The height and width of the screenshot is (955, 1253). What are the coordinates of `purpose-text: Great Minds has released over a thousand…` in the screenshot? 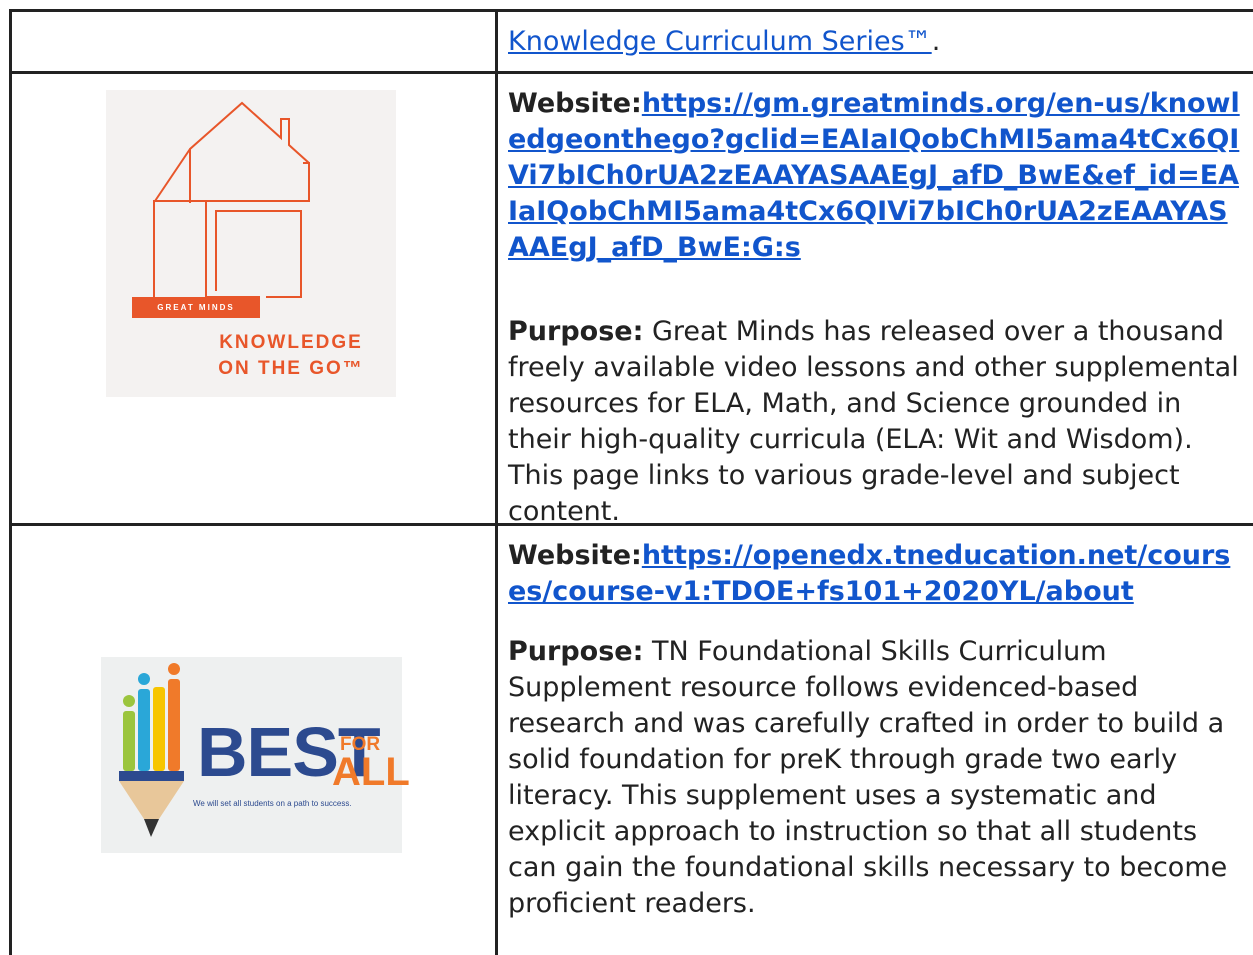 It's located at (873, 421).